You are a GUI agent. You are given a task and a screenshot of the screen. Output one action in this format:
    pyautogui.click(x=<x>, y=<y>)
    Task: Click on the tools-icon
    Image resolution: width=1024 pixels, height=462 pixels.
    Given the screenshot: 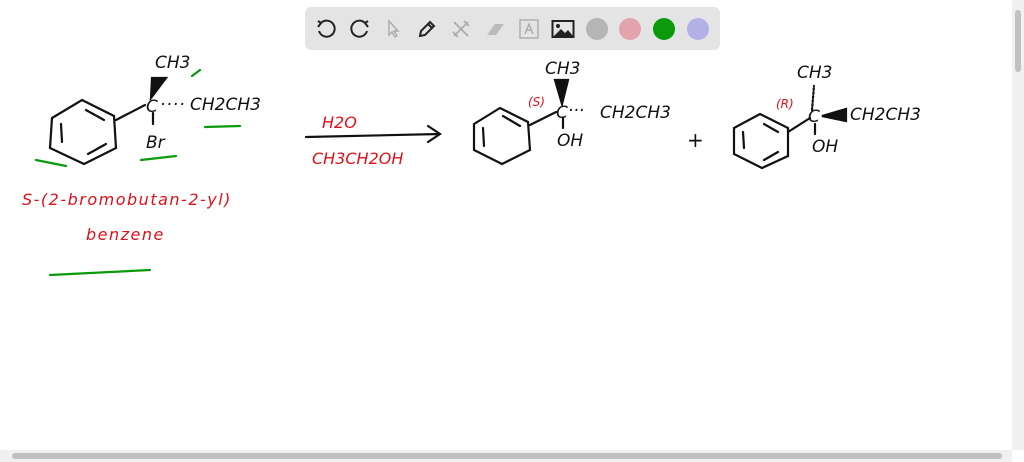 What is the action you would take?
    pyautogui.click(x=461, y=29)
    